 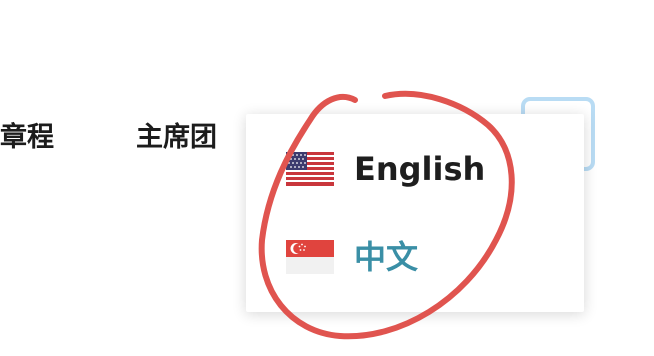 I want to click on language-option-chinese: 中文, so click(x=415, y=257).